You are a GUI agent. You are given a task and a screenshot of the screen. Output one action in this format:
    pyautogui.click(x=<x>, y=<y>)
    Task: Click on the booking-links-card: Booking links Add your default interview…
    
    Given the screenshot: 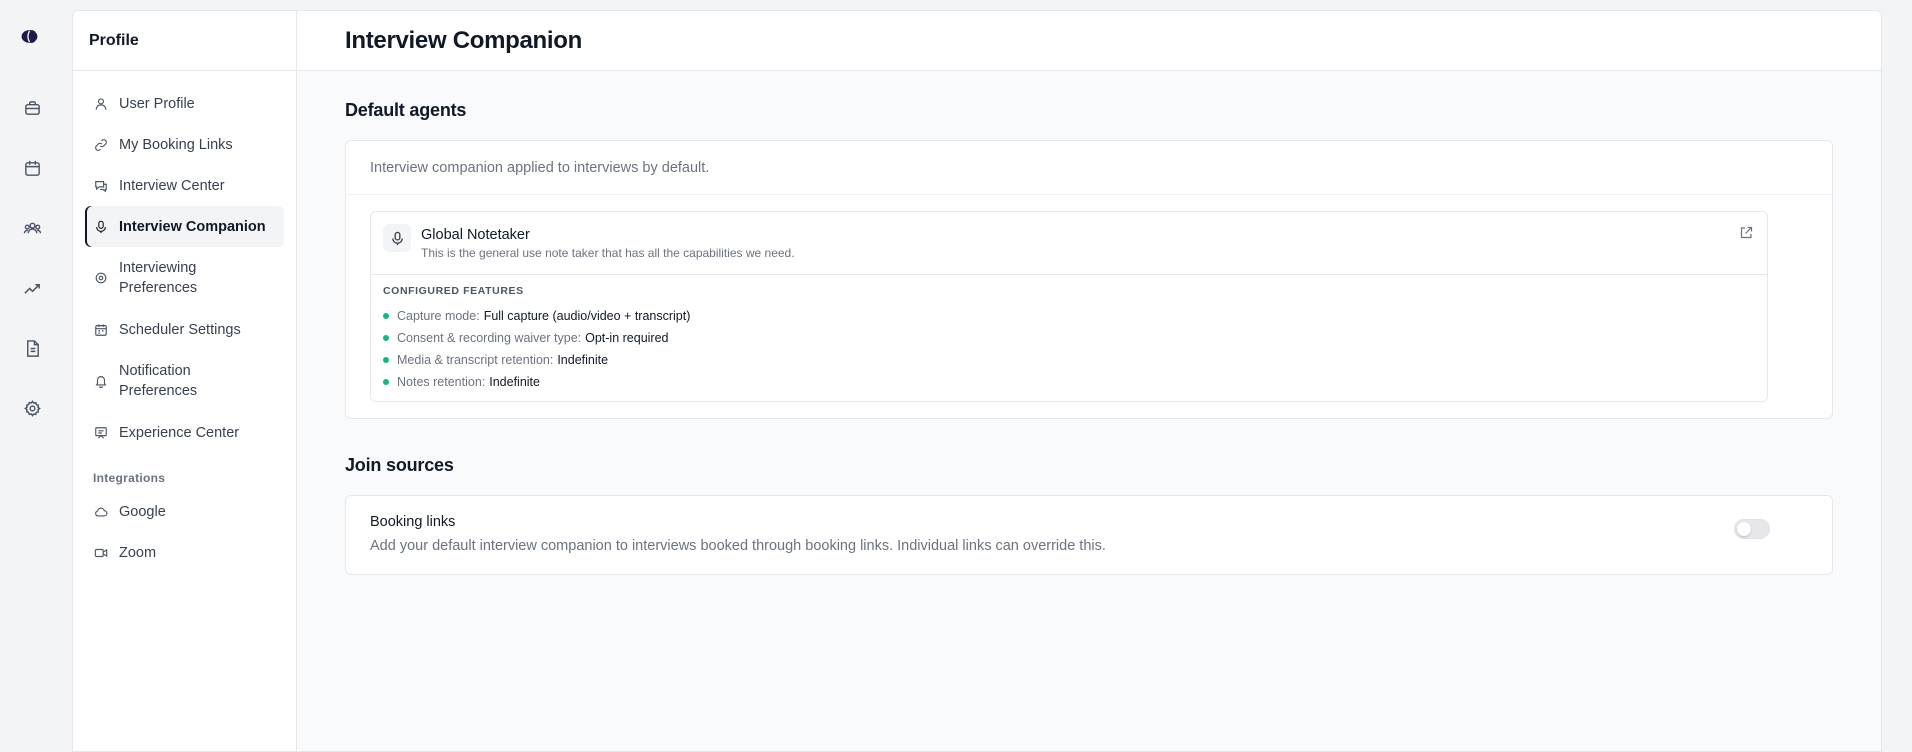 What is the action you would take?
    pyautogui.click(x=1089, y=535)
    